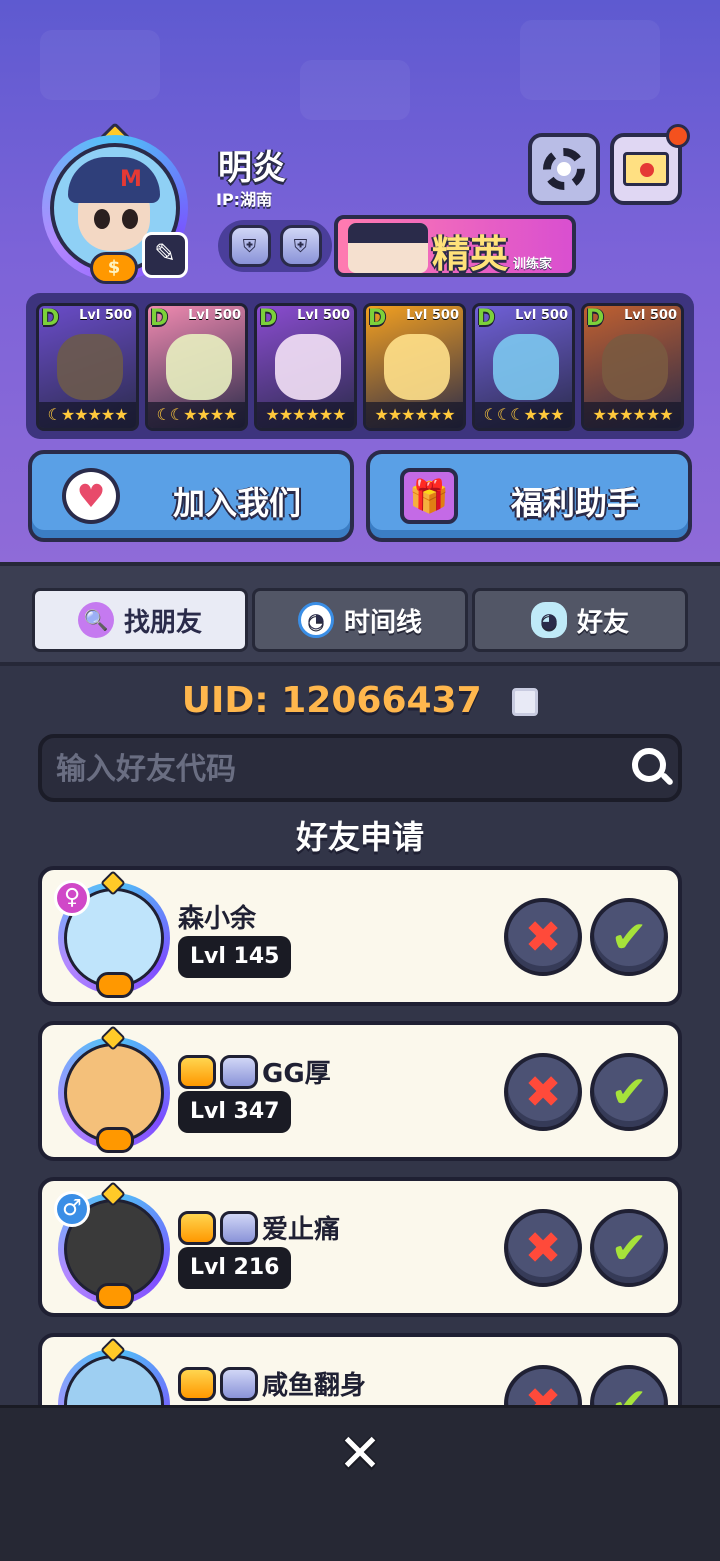 This screenshot has height=1561, width=720. Describe the element at coordinates (360, 1454) in the screenshot. I see `close-button: ✕` at that location.